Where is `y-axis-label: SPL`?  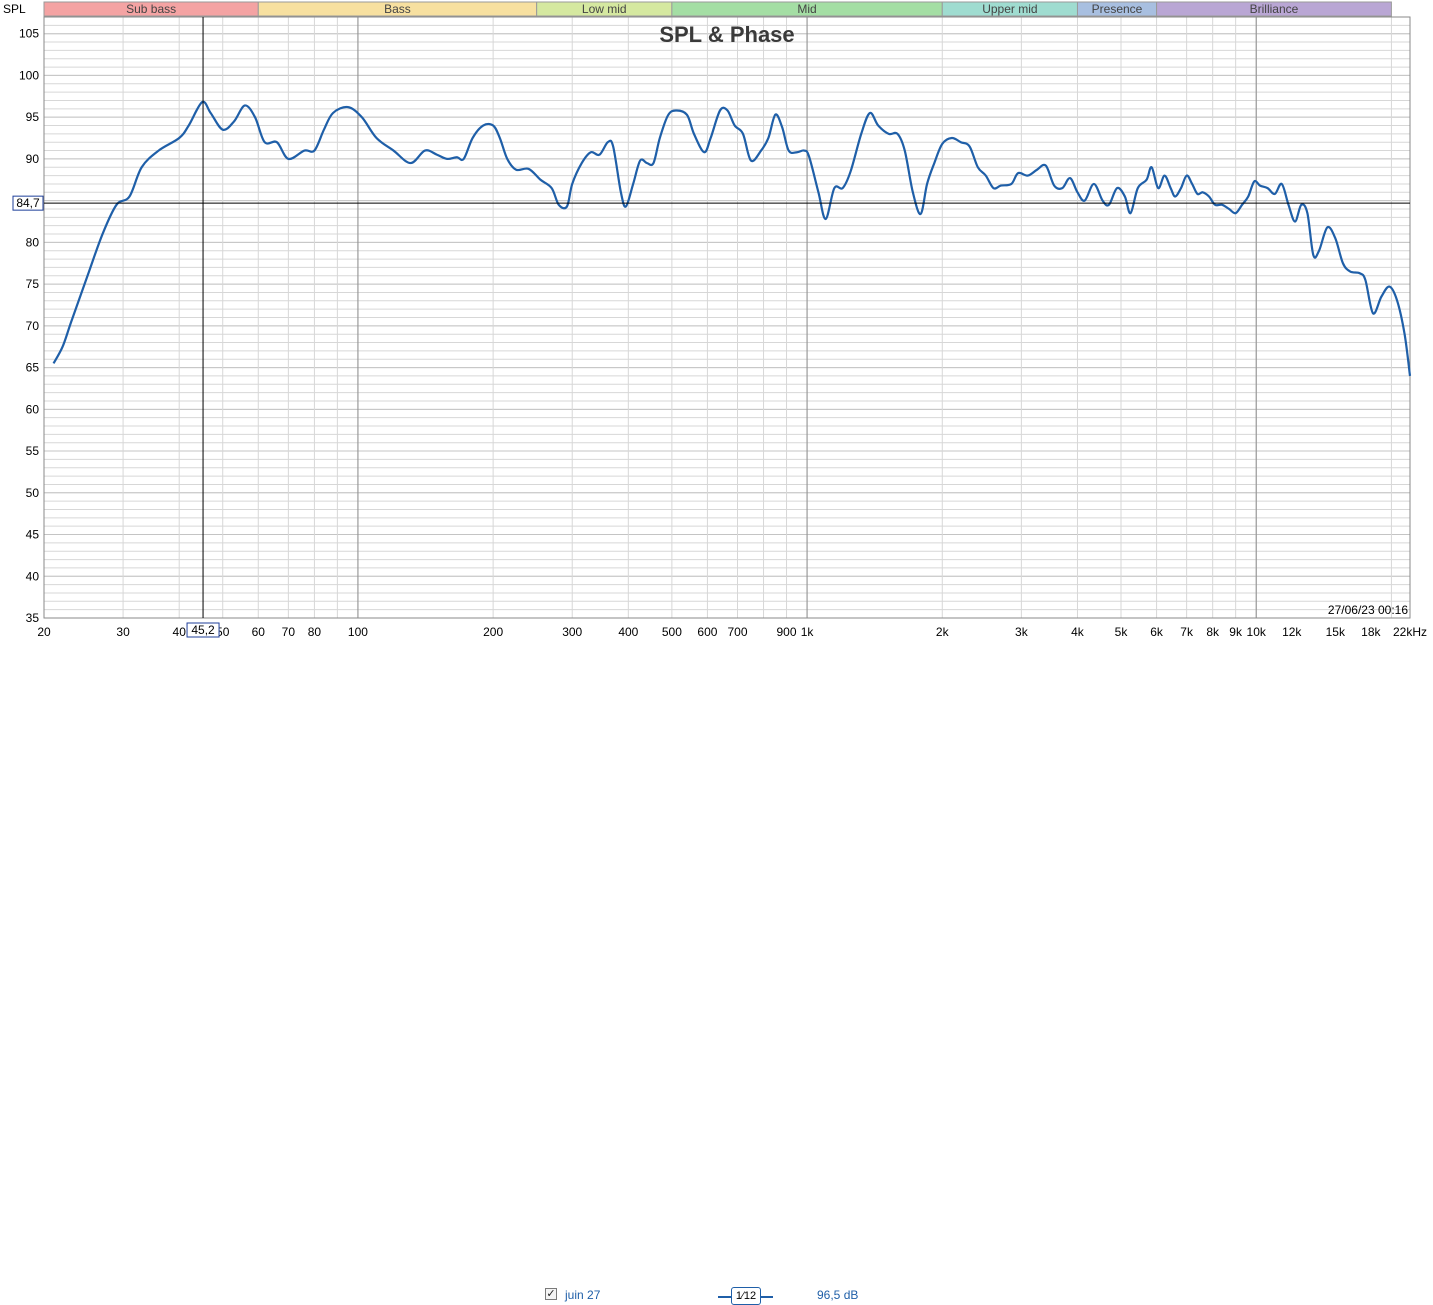
y-axis-label: SPL is located at coordinates (14, 9).